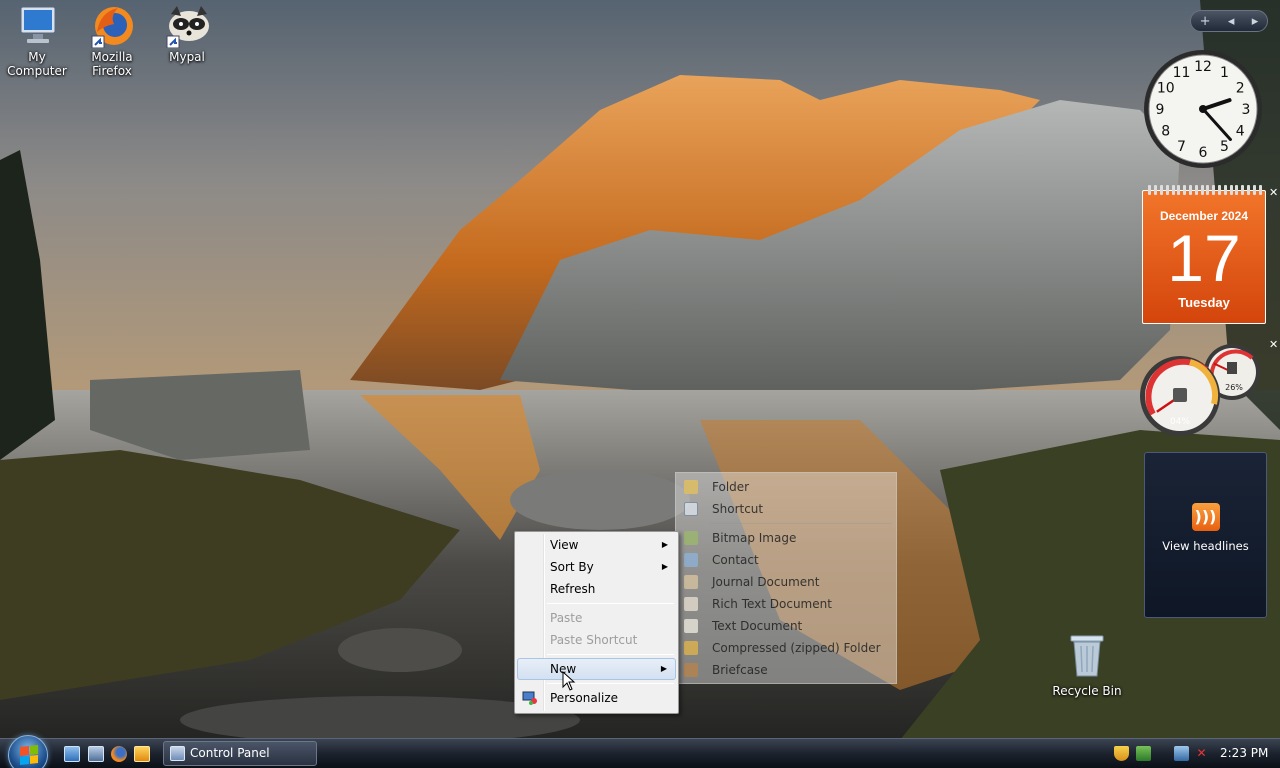  Describe the element at coordinates (786, 648) in the screenshot. I see `new-zip-folder-item: Compressed (zipped) Folder` at that location.